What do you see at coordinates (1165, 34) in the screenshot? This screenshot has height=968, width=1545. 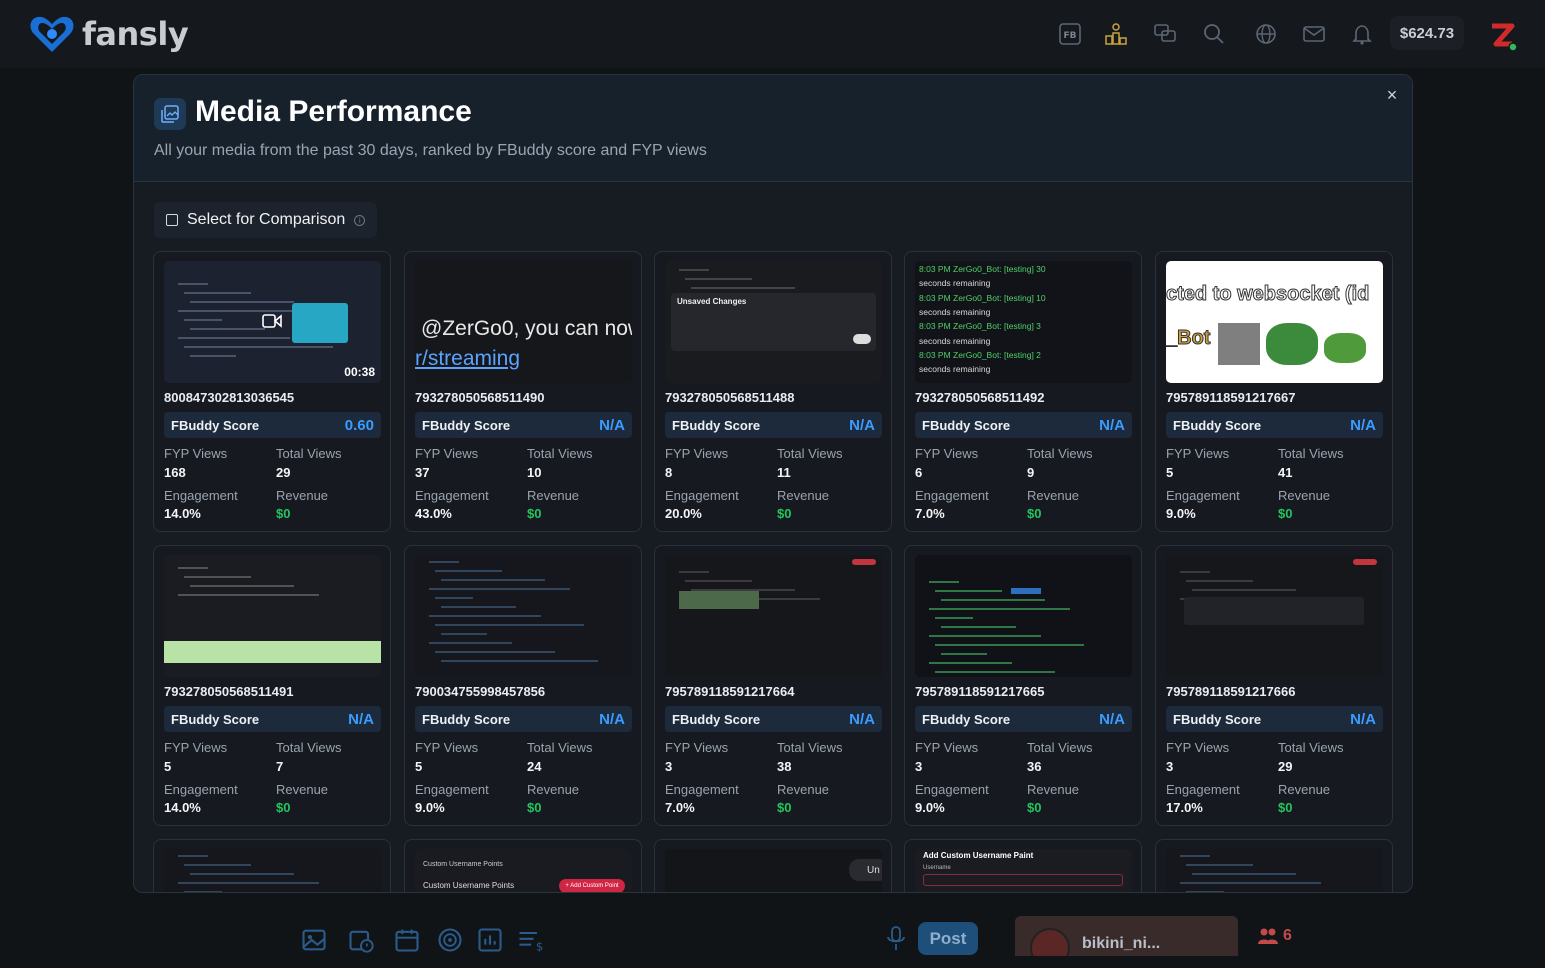 I see `chat-icon` at bounding box center [1165, 34].